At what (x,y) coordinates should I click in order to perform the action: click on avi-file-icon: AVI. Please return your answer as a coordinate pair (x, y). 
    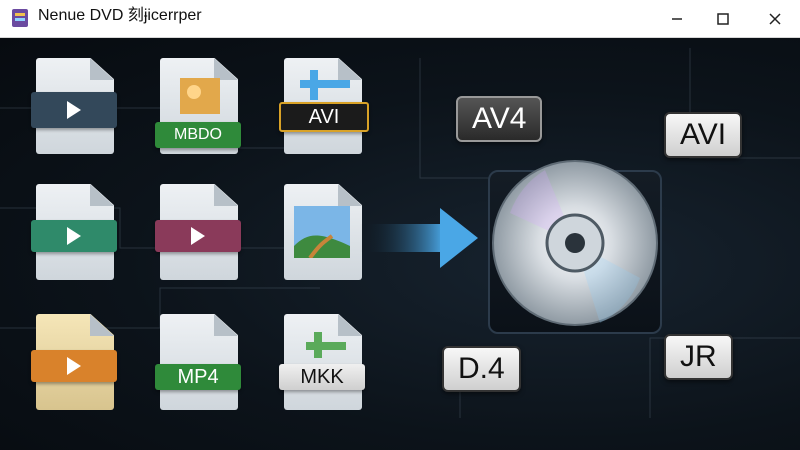
    Looking at the image, I should click on (324, 106).